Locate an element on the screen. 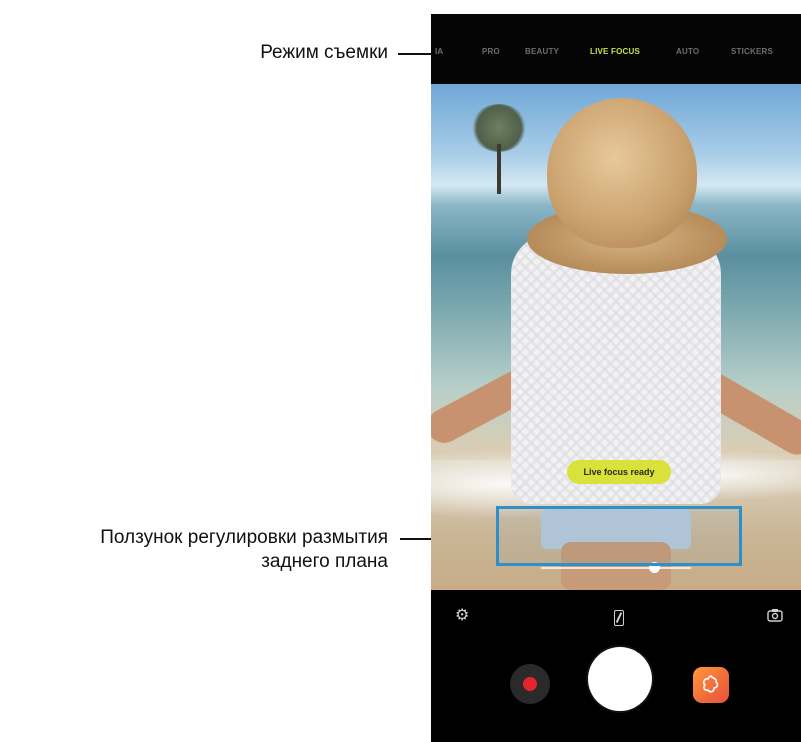 This screenshot has width=801, height=742. shooting-mode-bar: IA PRO BEAUTY LIVE FOCUS AUTO STICKERS is located at coordinates (616, 49).